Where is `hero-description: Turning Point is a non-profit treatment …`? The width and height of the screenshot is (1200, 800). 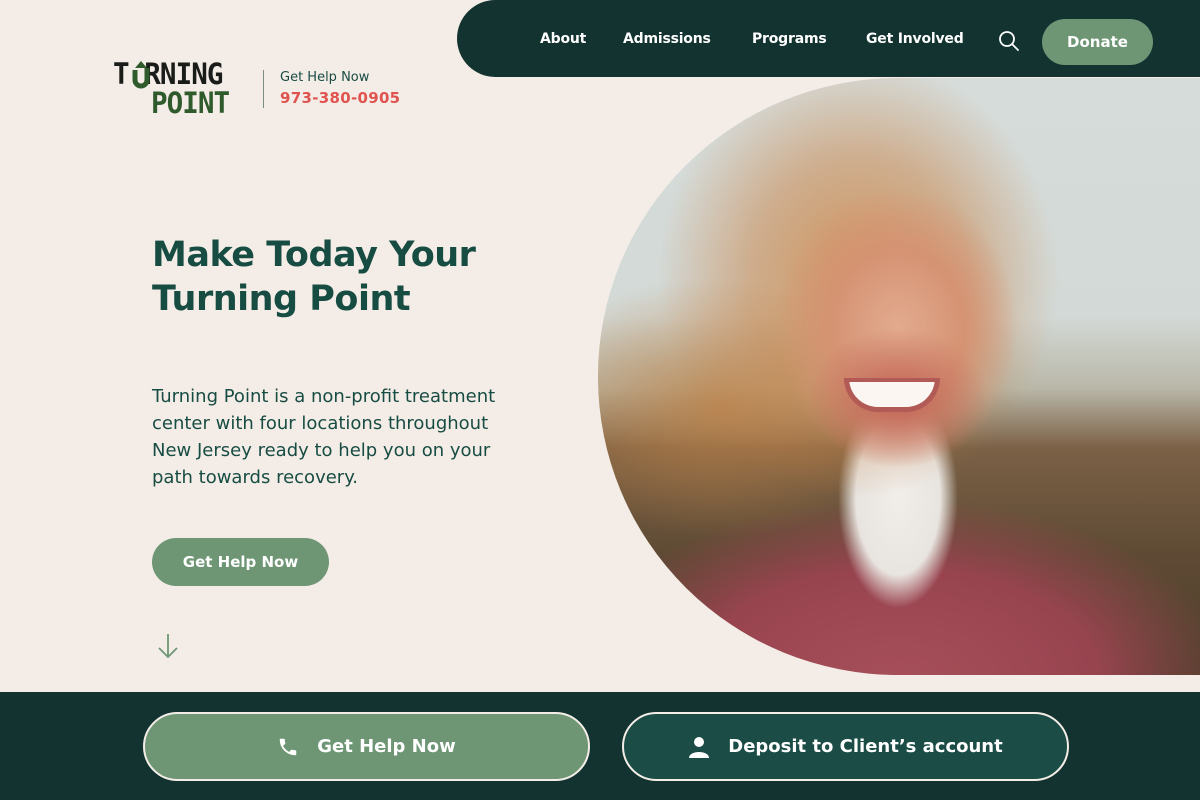 hero-description: Turning Point is a non-profit treatment … is located at coordinates (324, 437).